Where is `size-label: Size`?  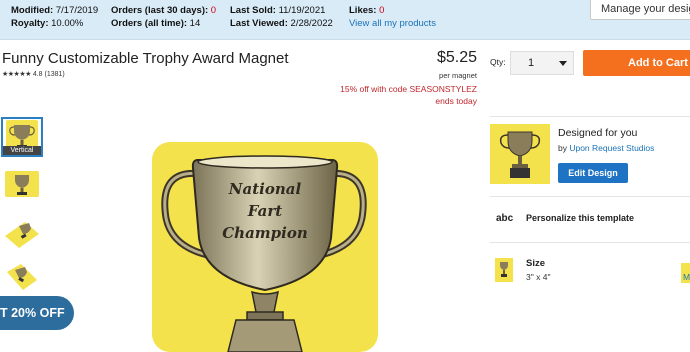 size-label: Size is located at coordinates (536, 263).